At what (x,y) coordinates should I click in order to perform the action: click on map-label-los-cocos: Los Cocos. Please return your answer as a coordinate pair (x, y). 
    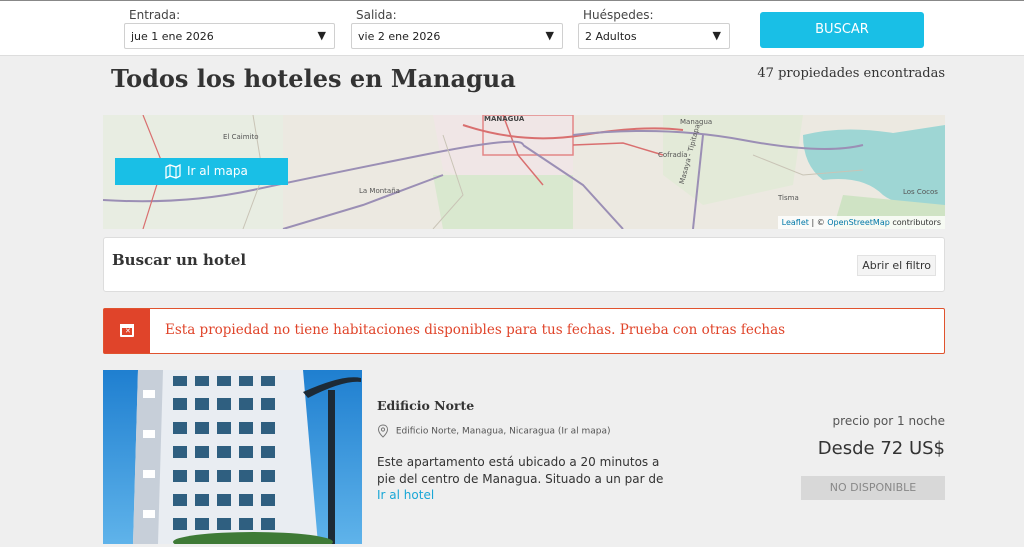
    Looking at the image, I should click on (920, 192).